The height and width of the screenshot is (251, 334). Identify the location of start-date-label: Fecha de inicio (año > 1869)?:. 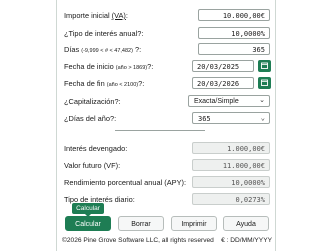
(109, 66).